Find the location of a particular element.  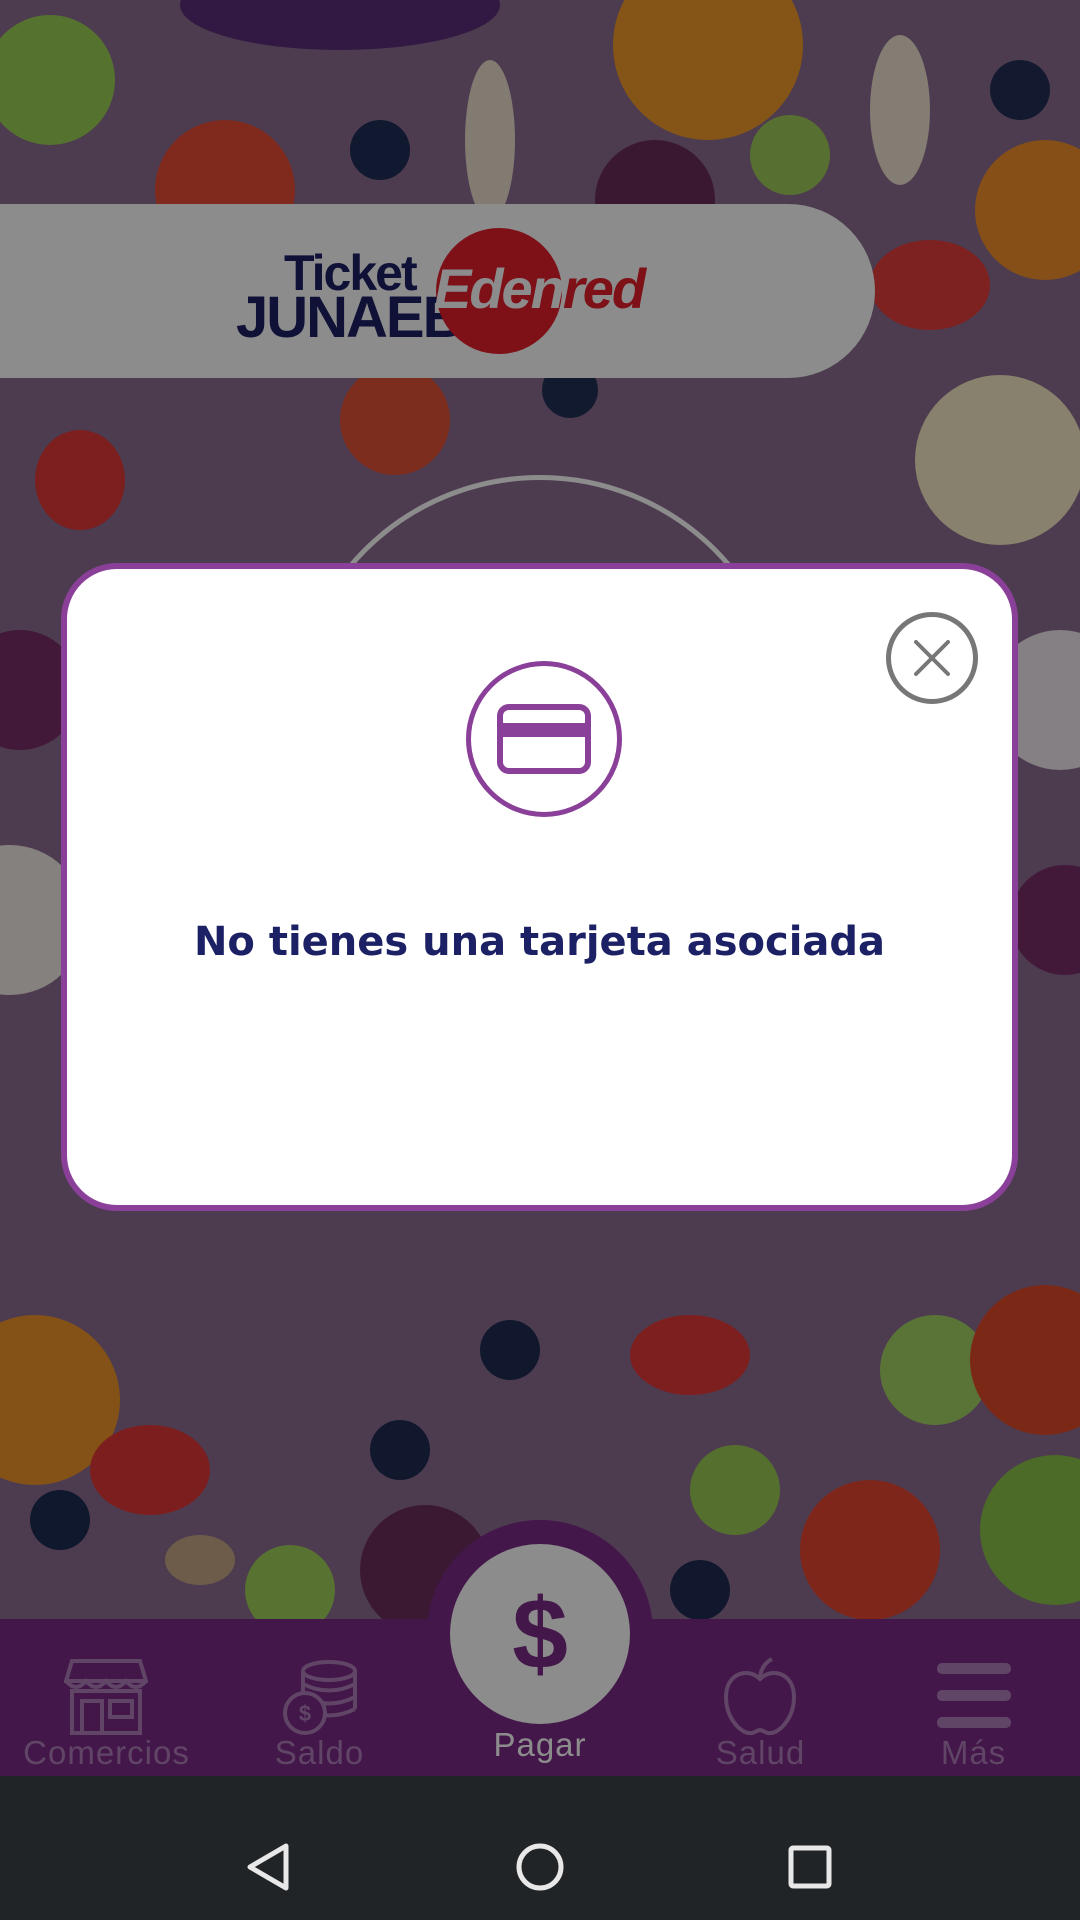

credit-card-icon is located at coordinates (544, 739).